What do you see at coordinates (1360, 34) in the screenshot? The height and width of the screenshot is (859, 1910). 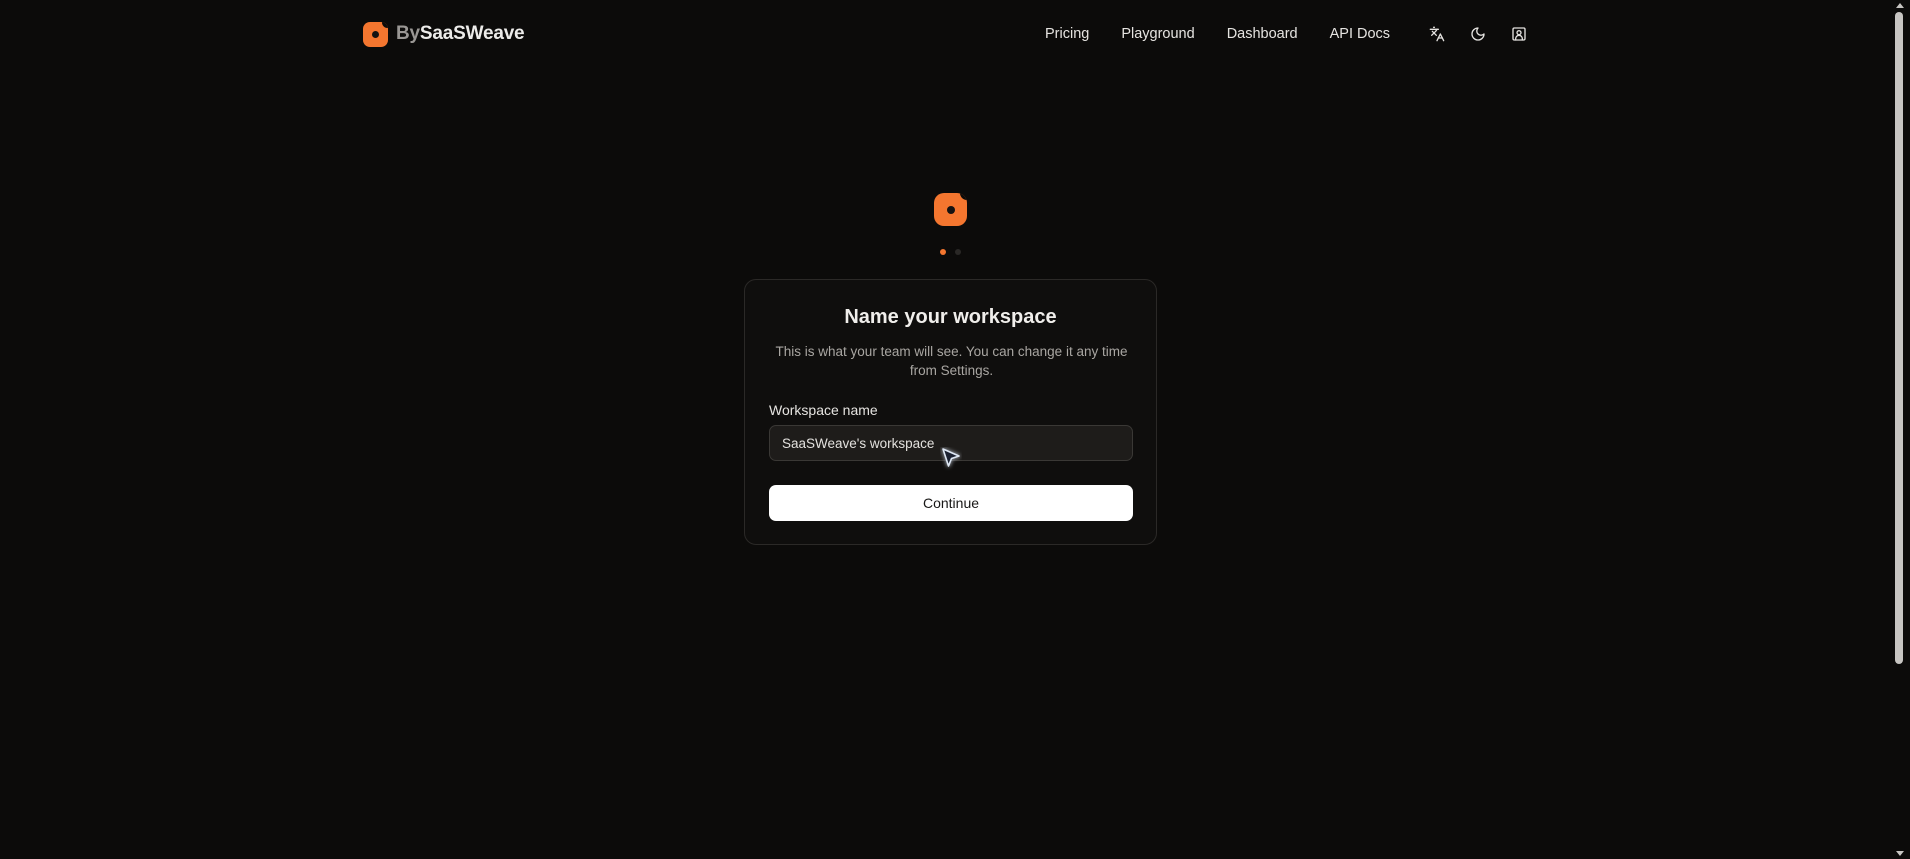 I see `nav-link-api-docs: API Docs` at bounding box center [1360, 34].